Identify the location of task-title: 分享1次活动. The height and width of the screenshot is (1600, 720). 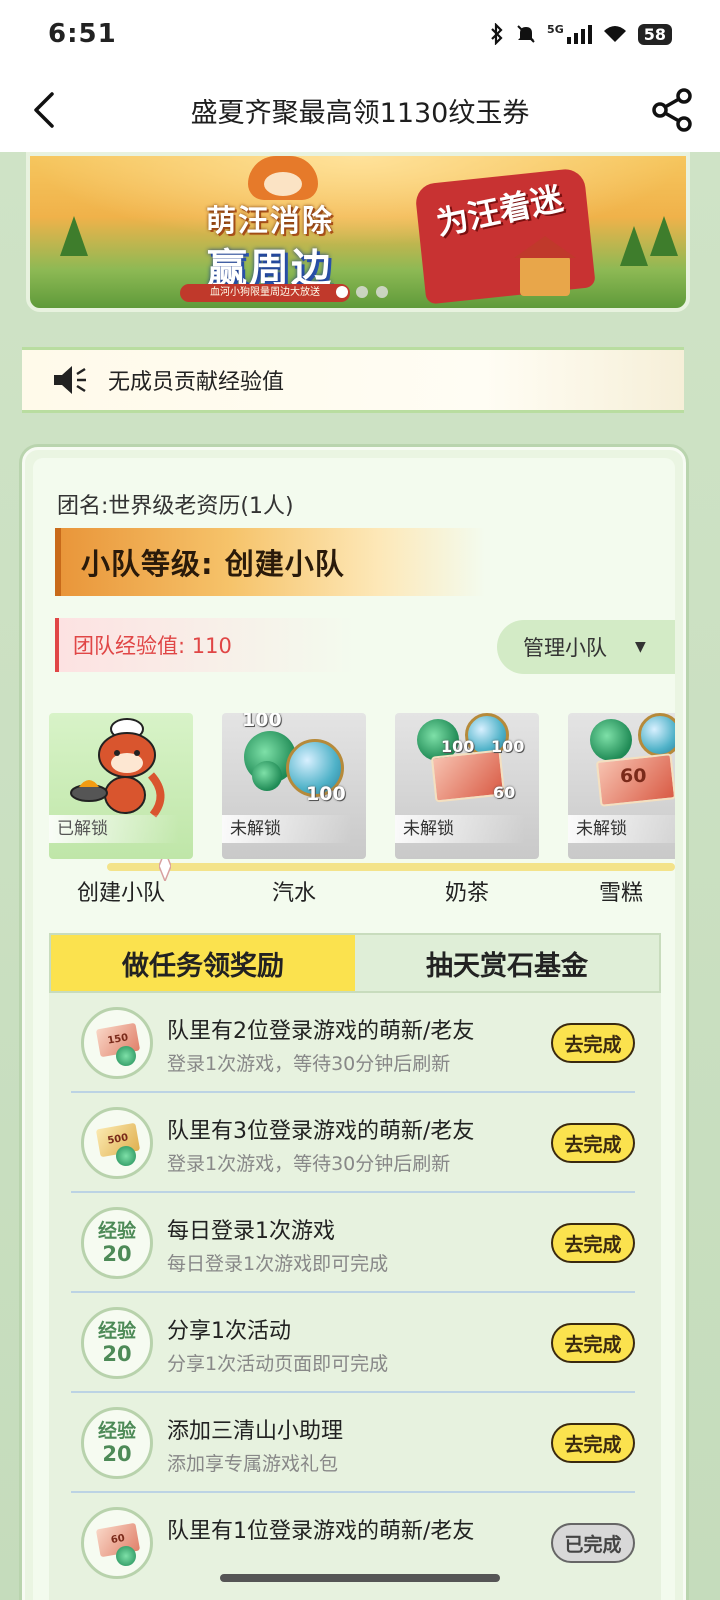
(229, 1331).